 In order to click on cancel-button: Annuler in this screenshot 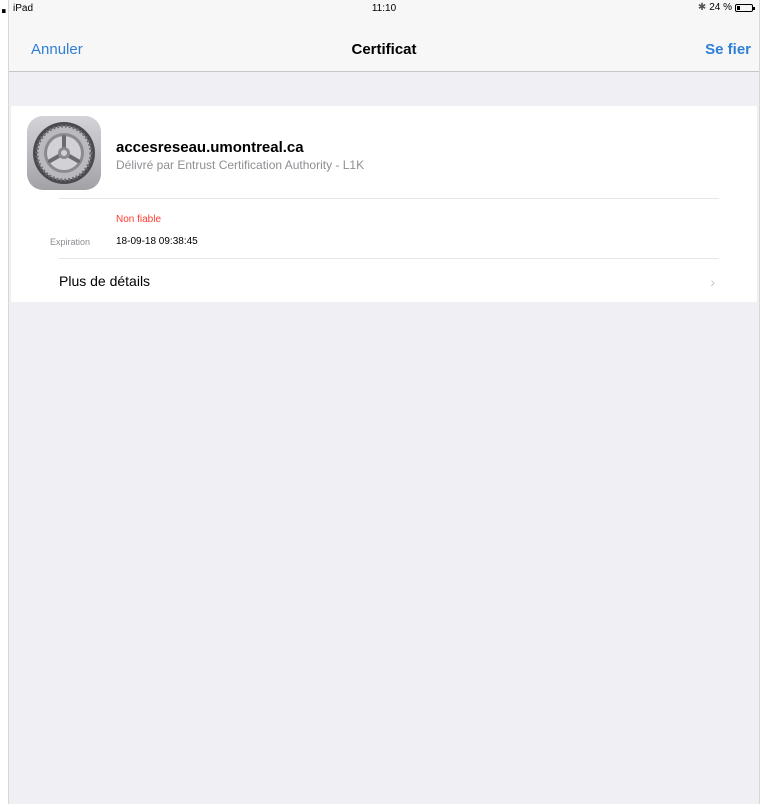, I will do `click(57, 44)`.